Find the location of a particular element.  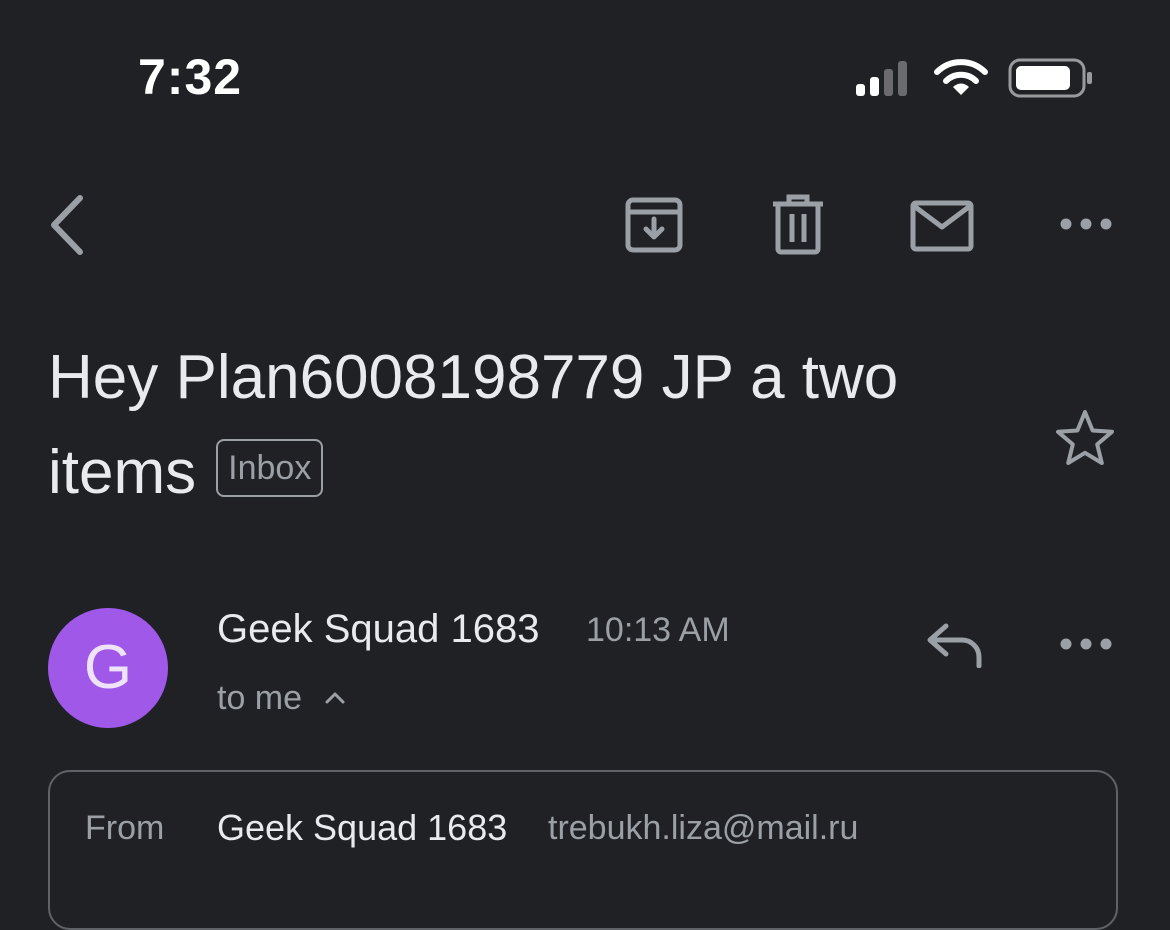

battery-icon is located at coordinates (1050, 78).